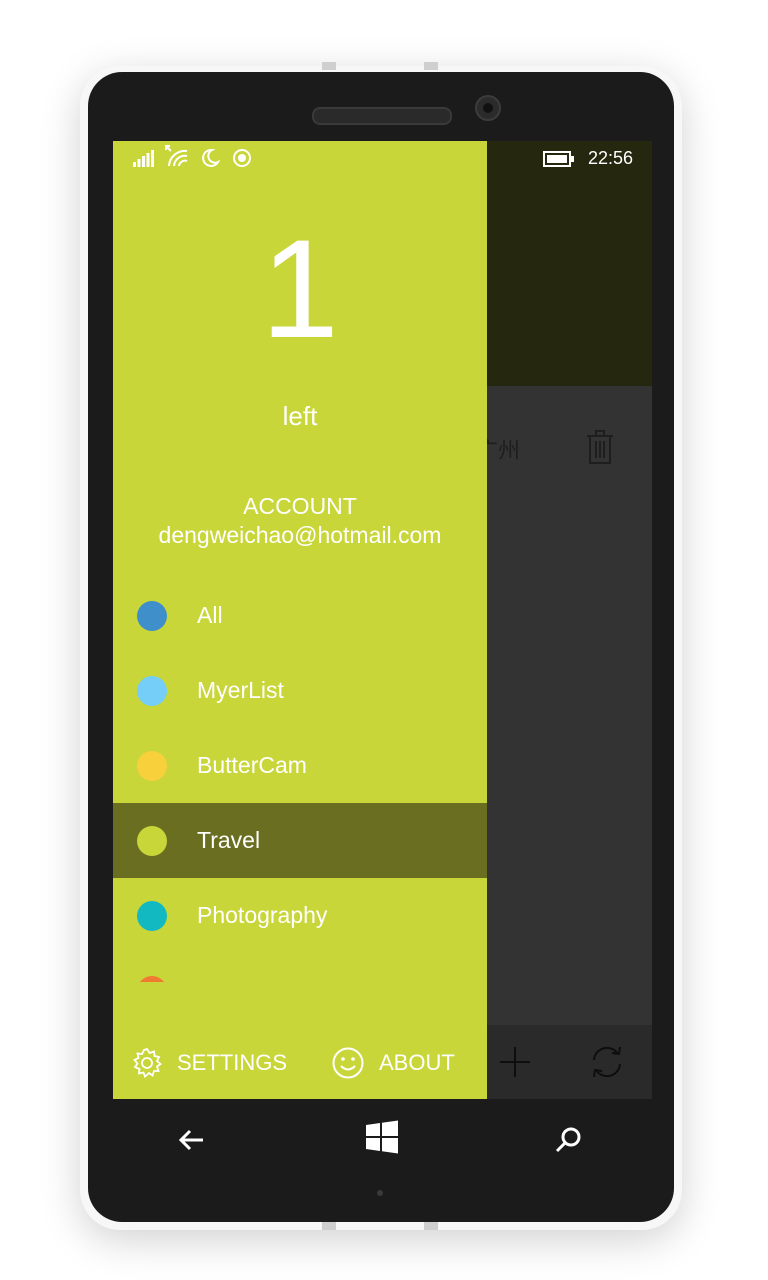  I want to click on account-email: dengweichao@hotmail.com, so click(300, 535).